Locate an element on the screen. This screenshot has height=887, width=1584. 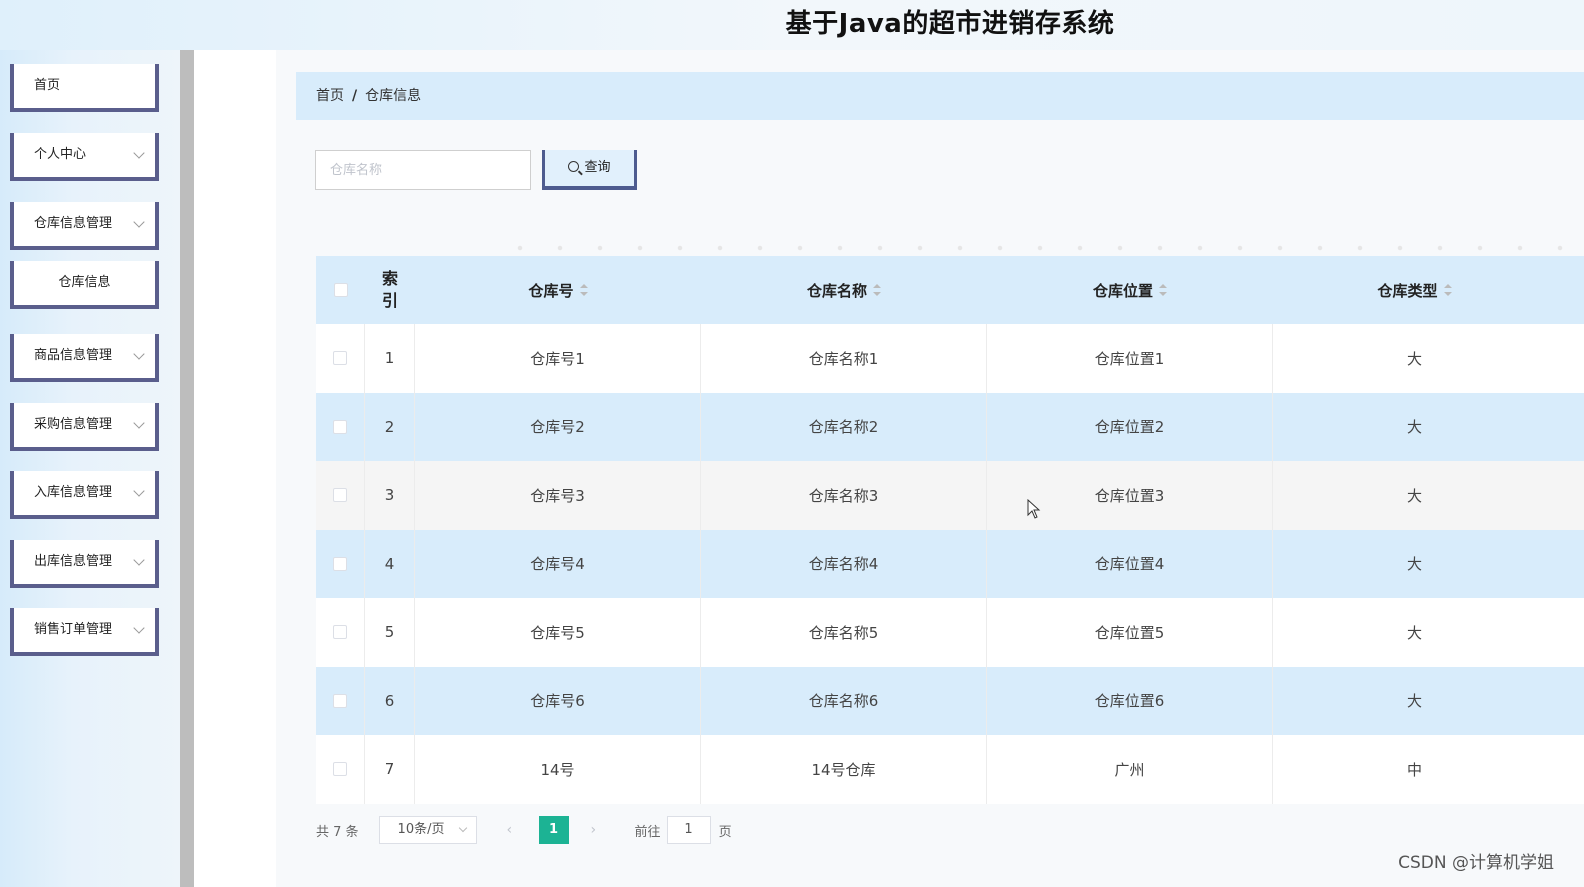
sidebar-item-personal-center: 个人中心 is located at coordinates (84, 157).